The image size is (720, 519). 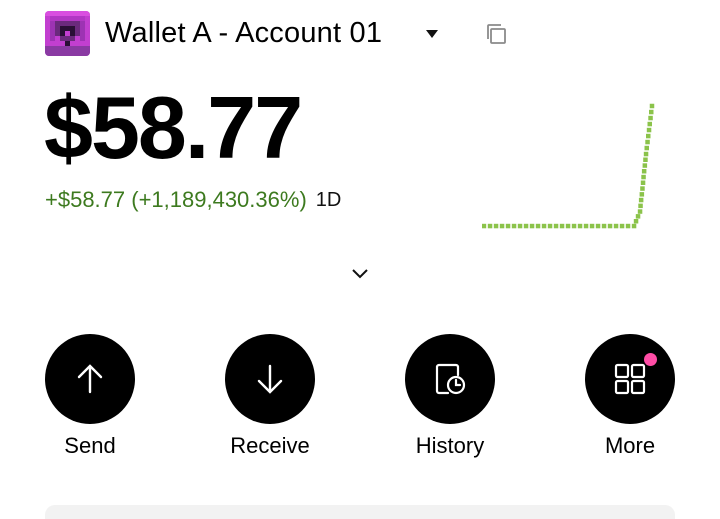 I want to click on balance-change-row: +$58.77 (+1,189,430.36%) 1D, so click(x=193, y=200).